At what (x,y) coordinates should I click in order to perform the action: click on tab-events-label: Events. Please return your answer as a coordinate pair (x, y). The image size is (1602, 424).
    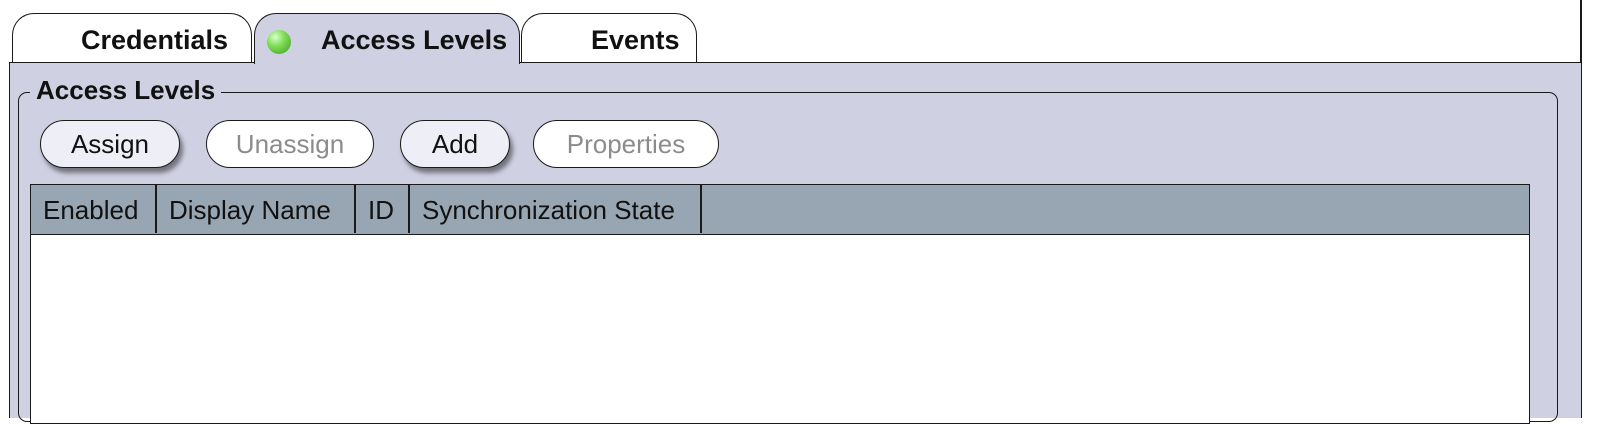
    Looking at the image, I should click on (635, 40).